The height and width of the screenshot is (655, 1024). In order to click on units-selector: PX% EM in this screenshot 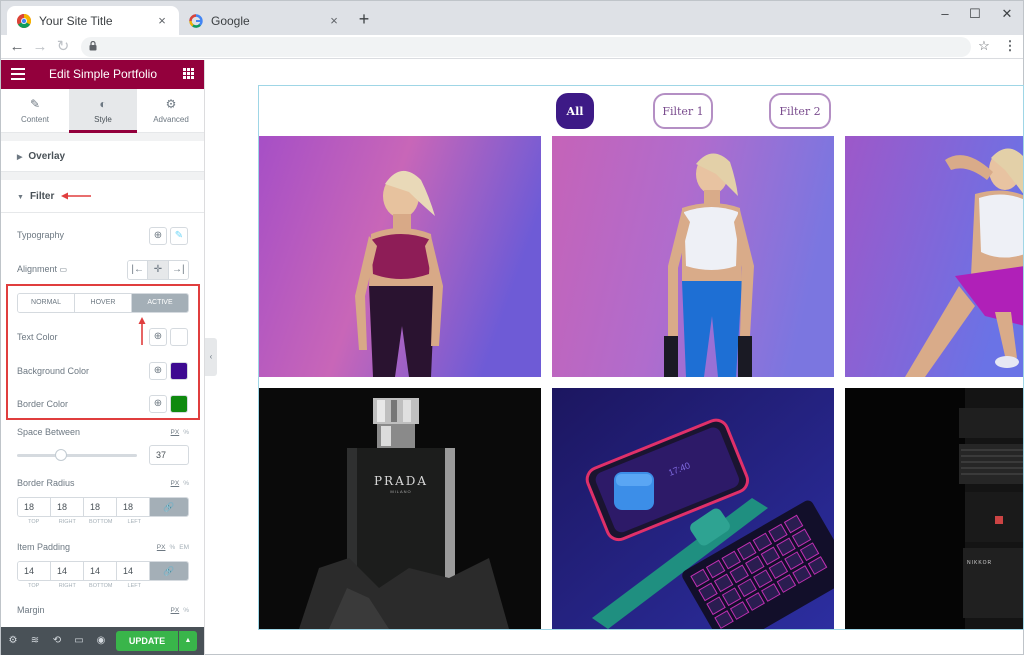, I will do `click(173, 547)`.